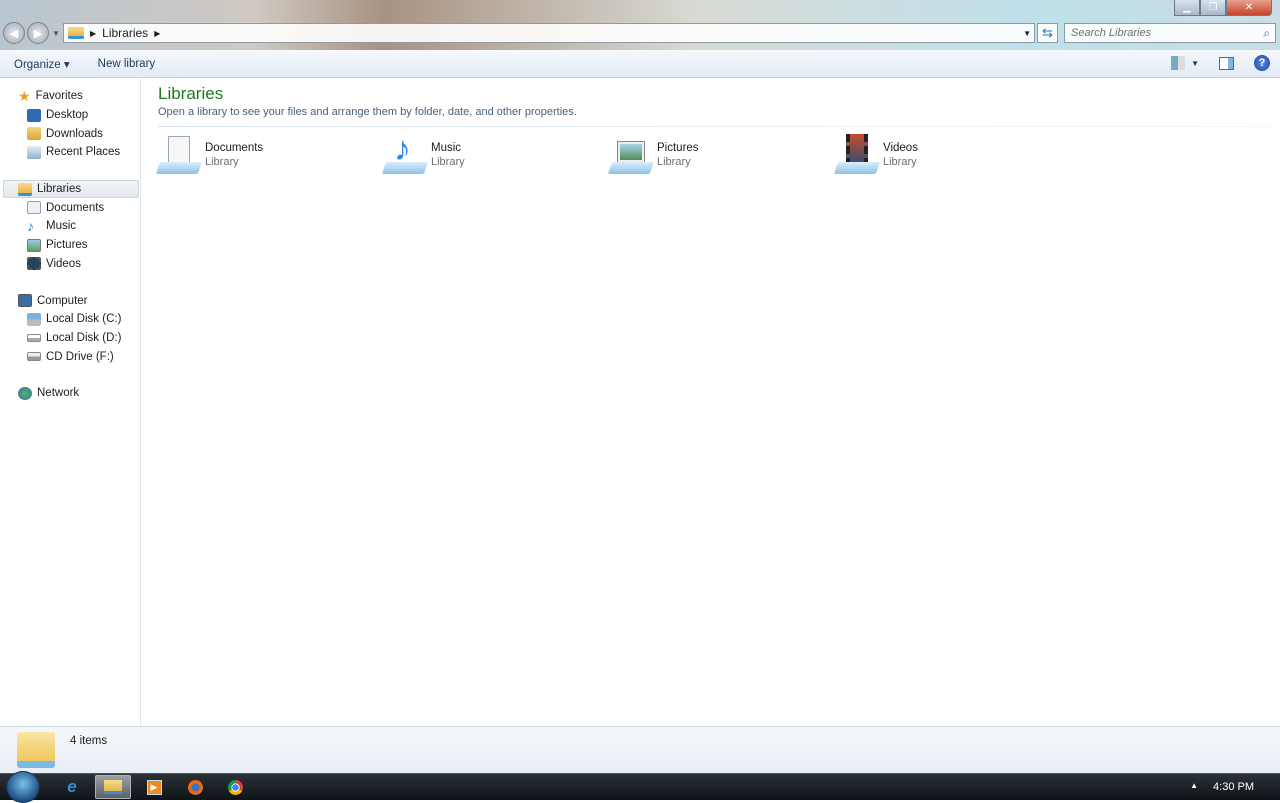 The image size is (1280, 803). I want to click on sidebar-item-documents: Documents, so click(70, 207).